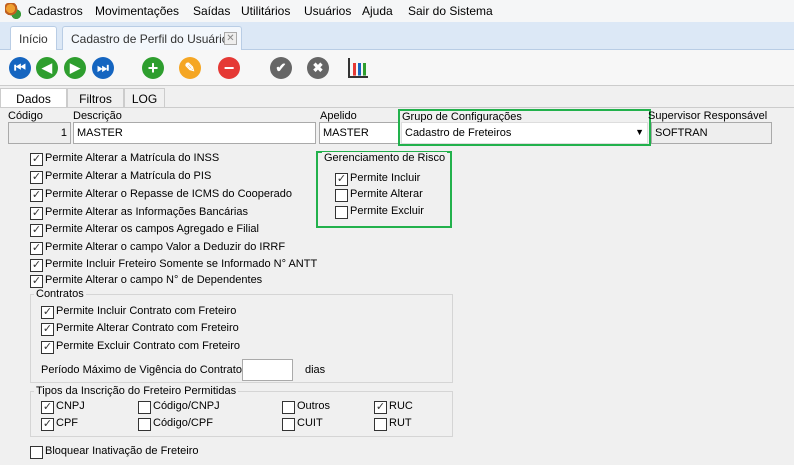 Image resolution: width=794 pixels, height=465 pixels. What do you see at coordinates (310, 423) in the screenshot?
I see `tipo-cuit-label: CUIT` at bounding box center [310, 423].